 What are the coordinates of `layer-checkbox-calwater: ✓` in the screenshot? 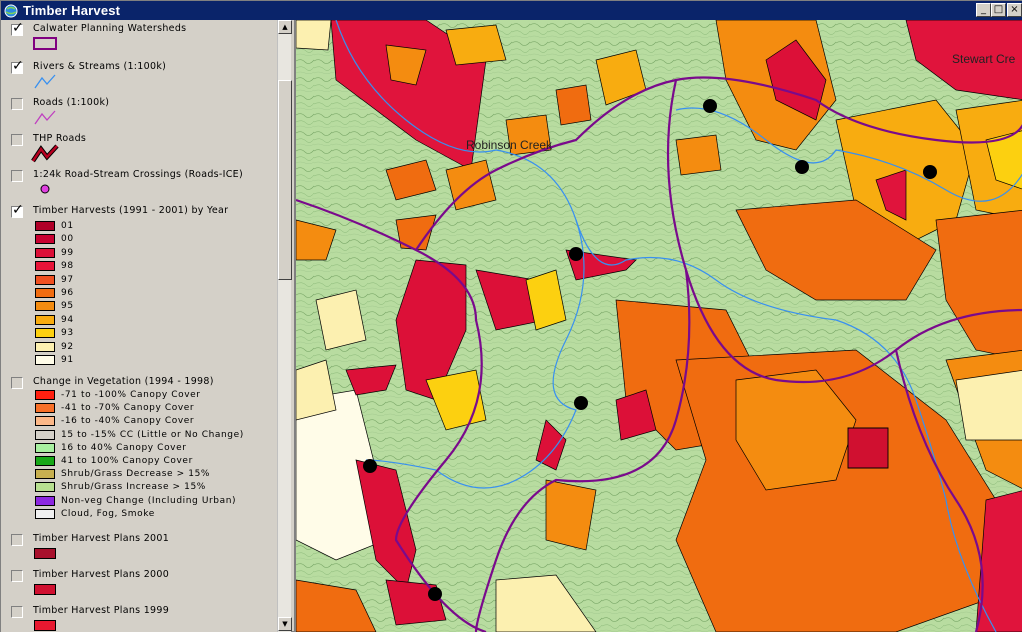 It's located at (17, 28).